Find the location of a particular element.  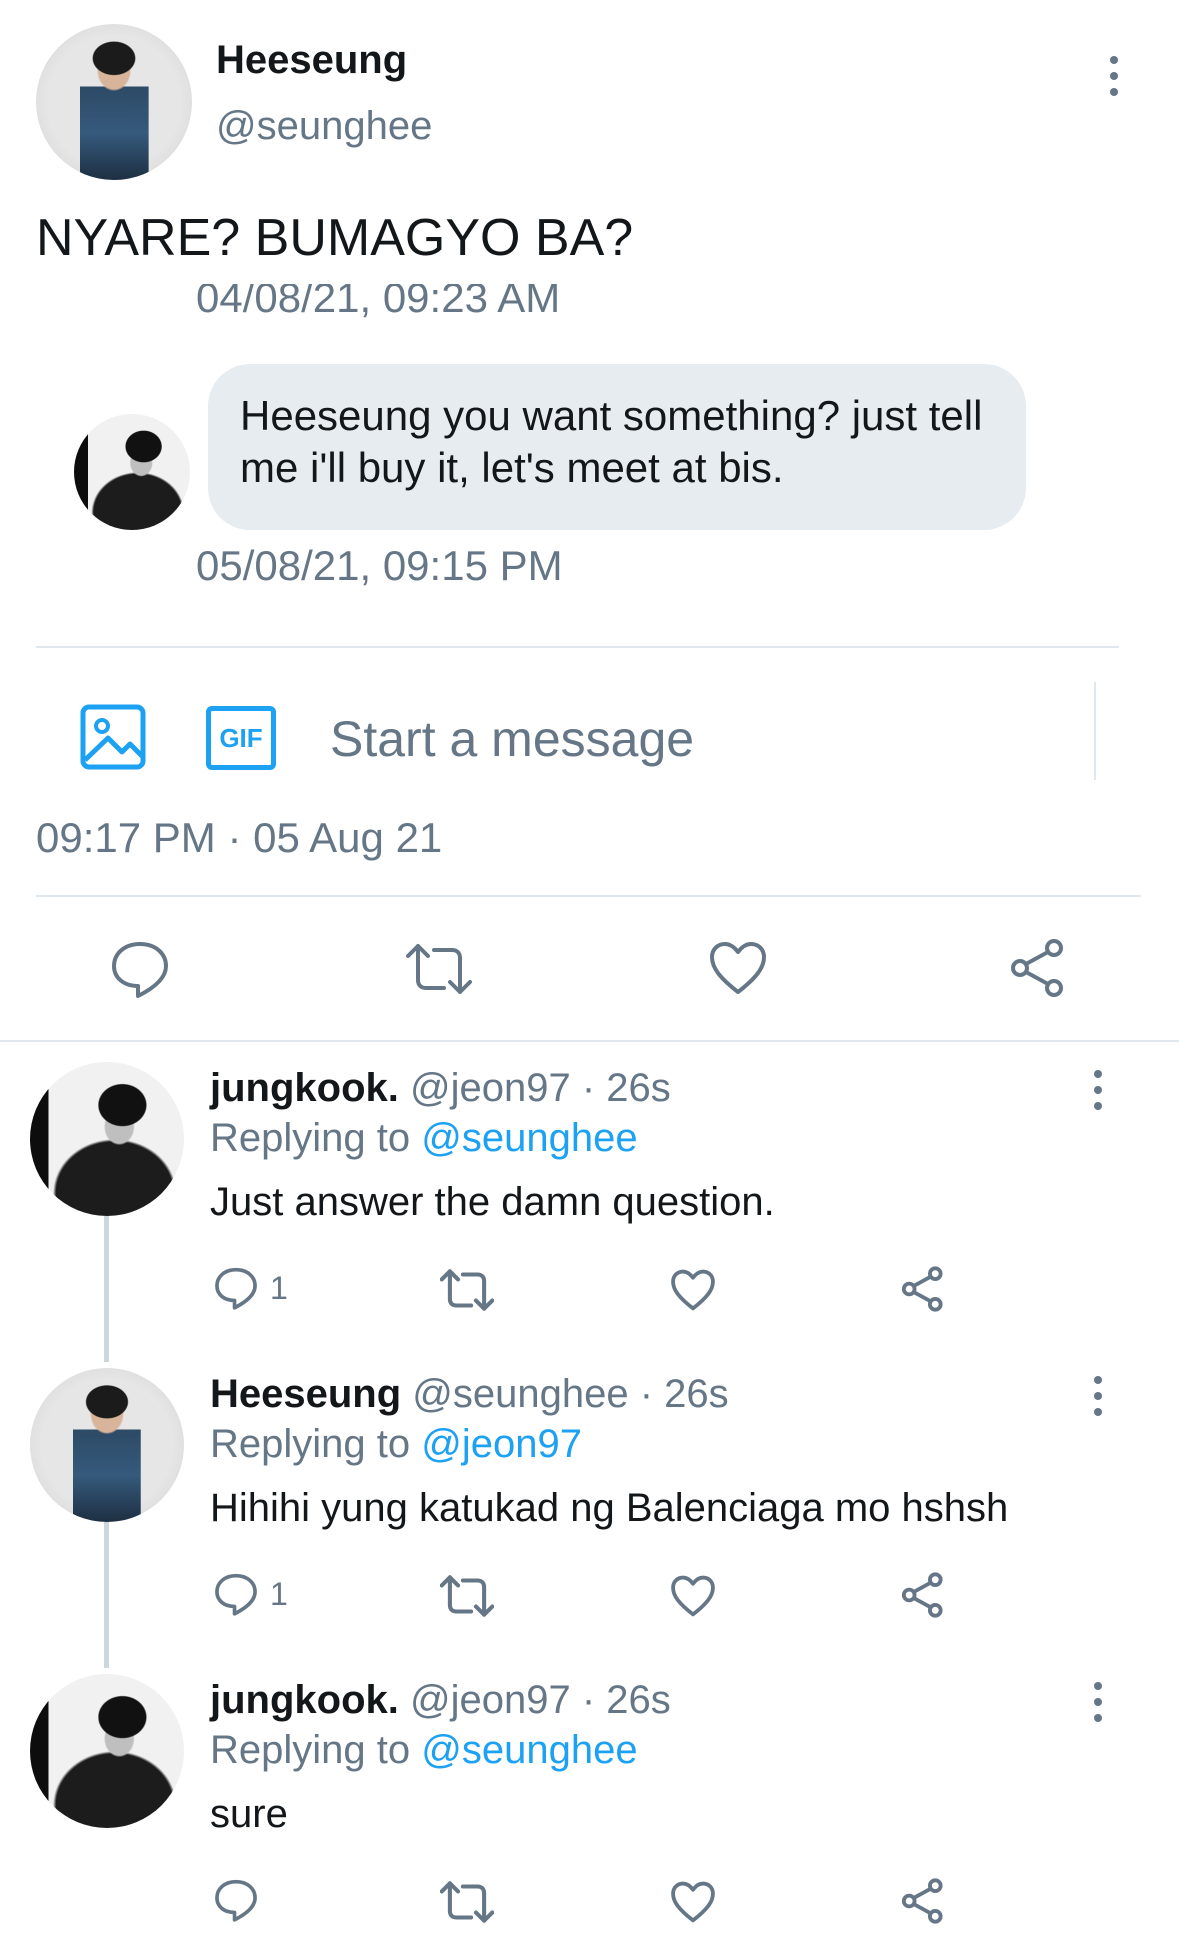

dm-composer-placeholder: Start a message is located at coordinates (512, 739).